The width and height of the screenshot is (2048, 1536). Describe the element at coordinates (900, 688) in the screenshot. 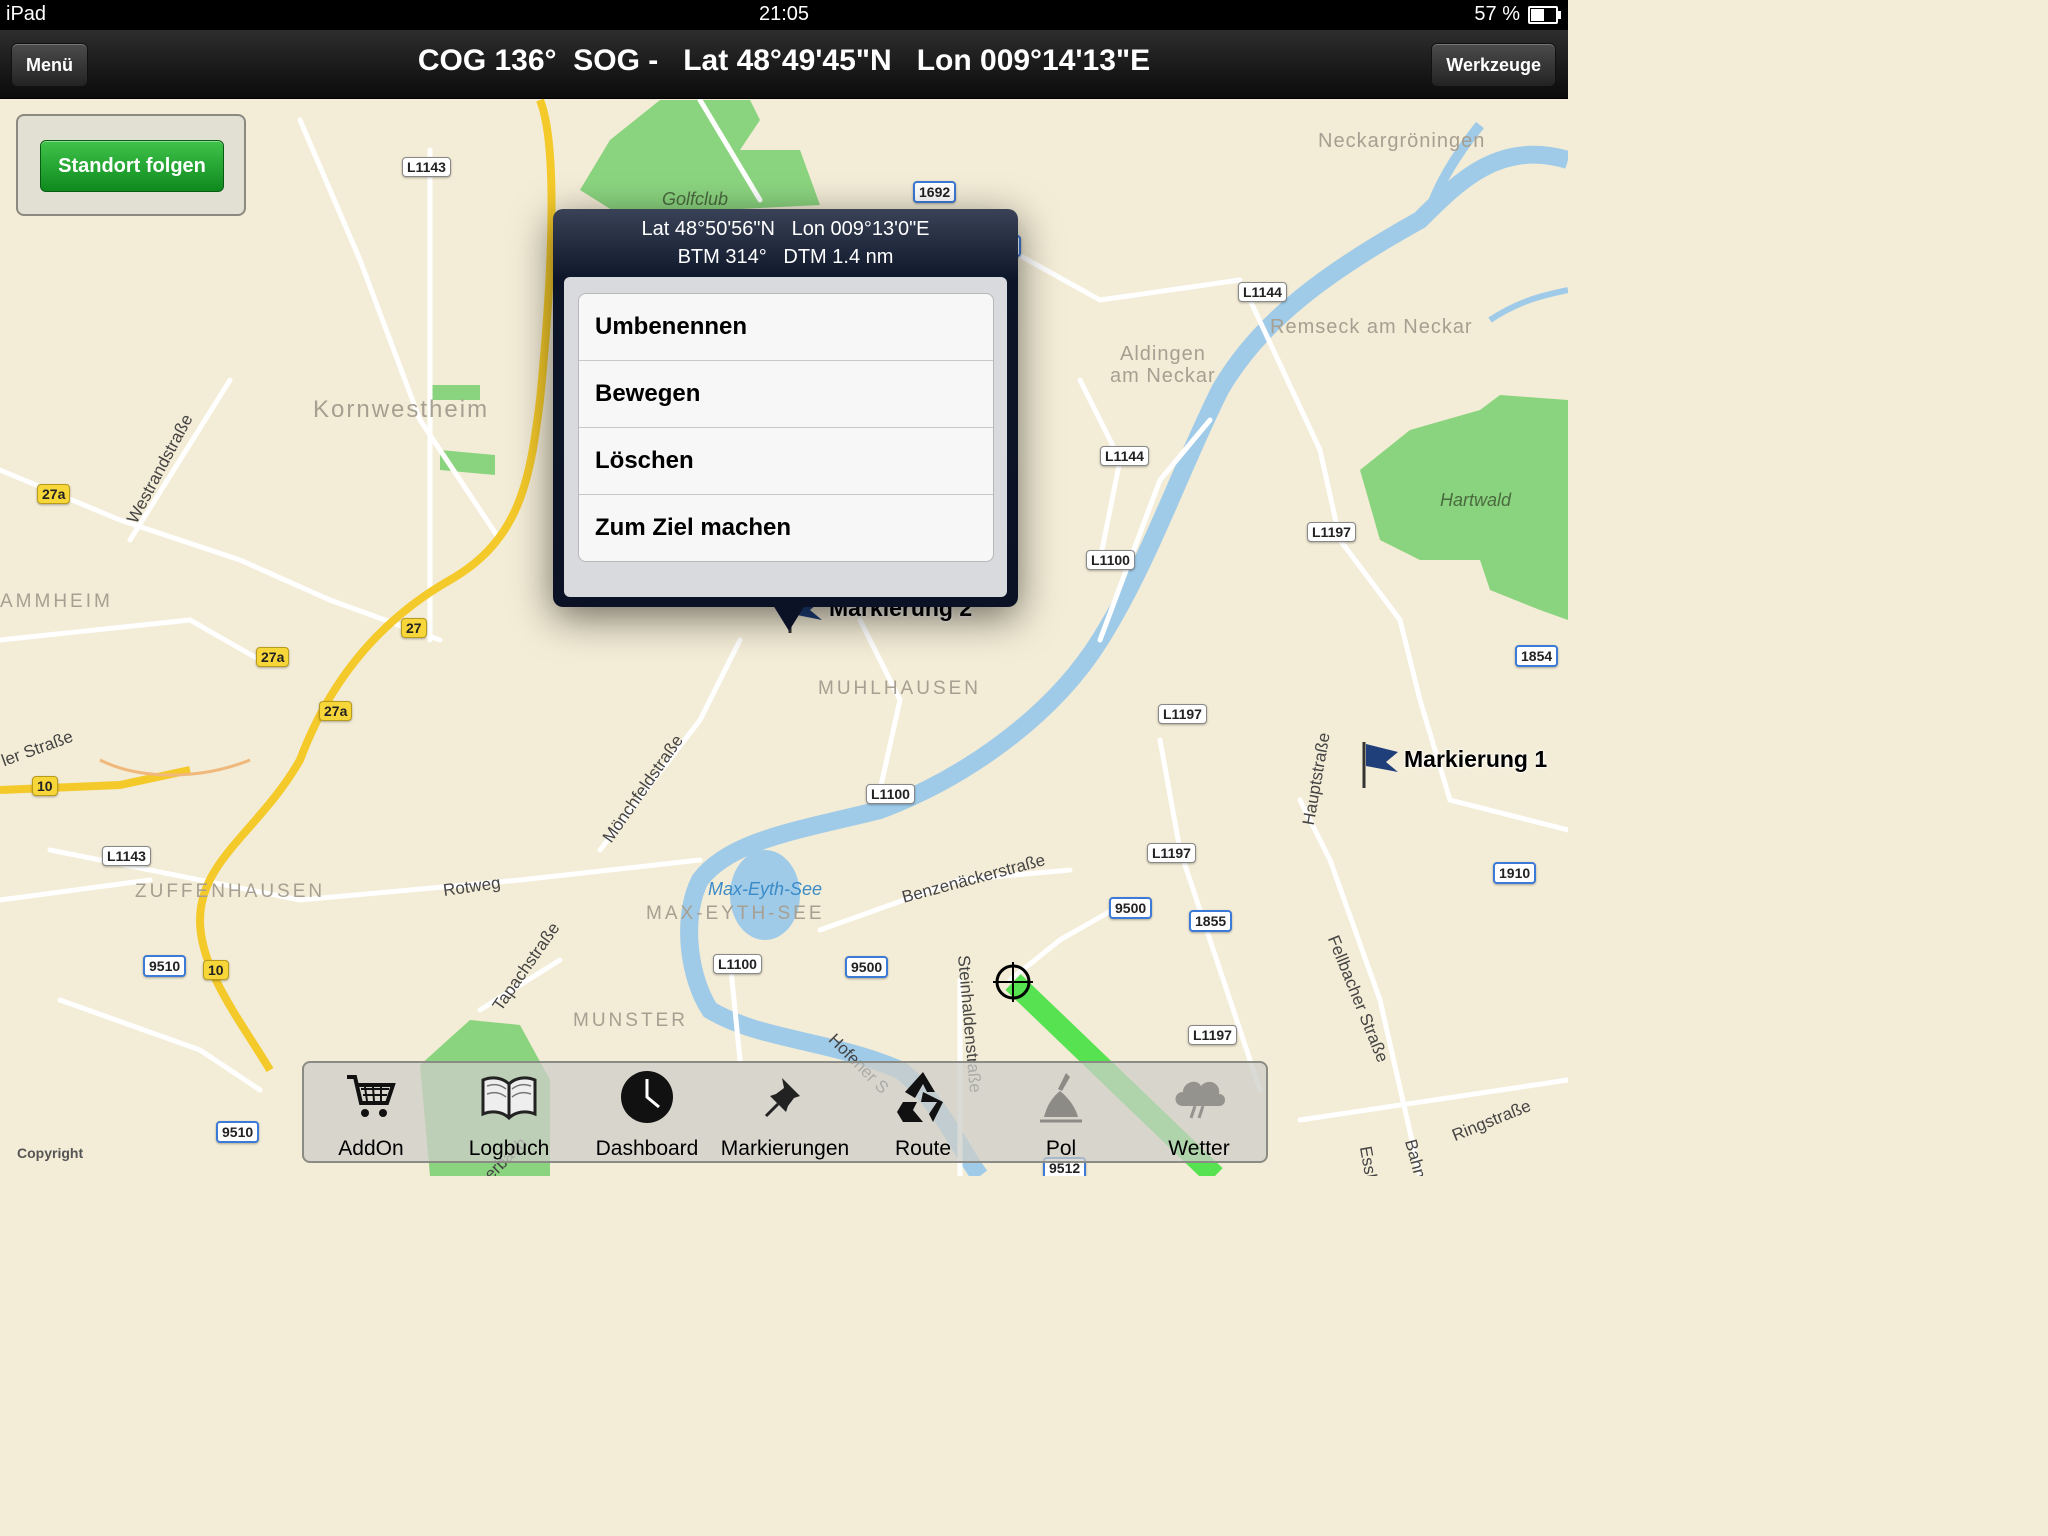

I see `place-label: MUHLHAUSEN` at that location.